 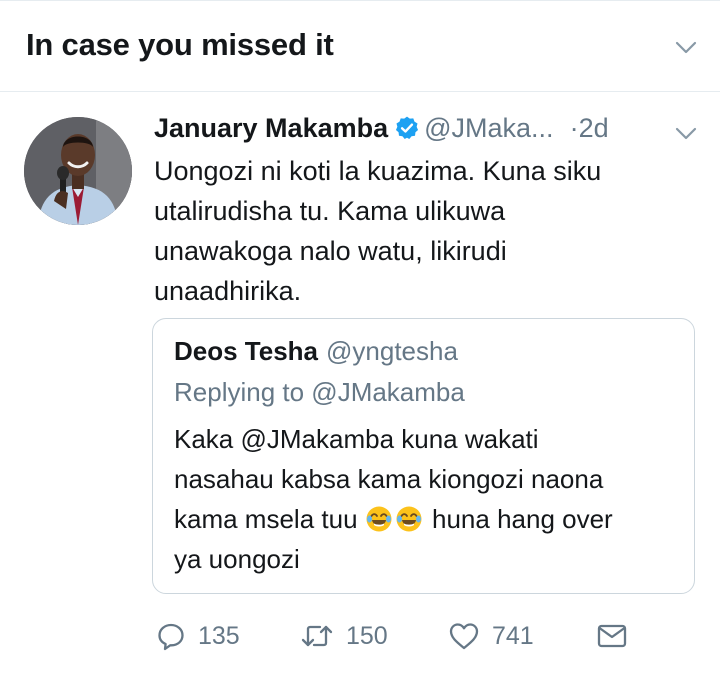 What do you see at coordinates (389, 479) in the screenshot?
I see `quote-text-line: nasahau kabsa kama kiongozi naona` at bounding box center [389, 479].